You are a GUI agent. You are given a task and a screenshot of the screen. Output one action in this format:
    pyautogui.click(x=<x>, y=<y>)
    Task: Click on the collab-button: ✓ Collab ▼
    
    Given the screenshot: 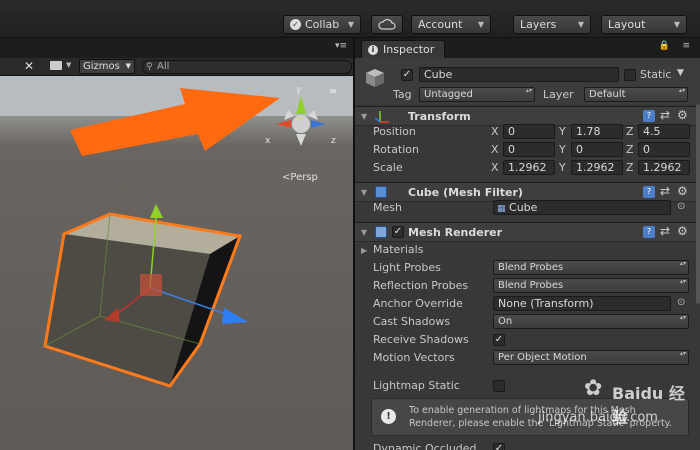 What is the action you would take?
    pyautogui.click(x=322, y=24)
    